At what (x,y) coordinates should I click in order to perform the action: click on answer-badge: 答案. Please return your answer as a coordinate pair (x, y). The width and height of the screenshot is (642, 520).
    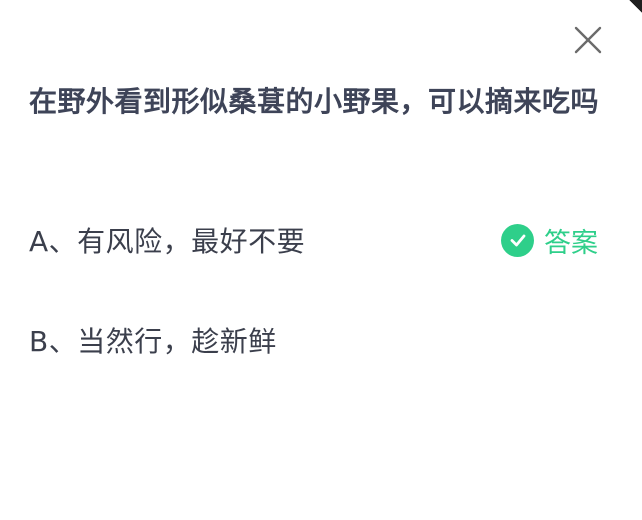
    Looking at the image, I should click on (549, 240).